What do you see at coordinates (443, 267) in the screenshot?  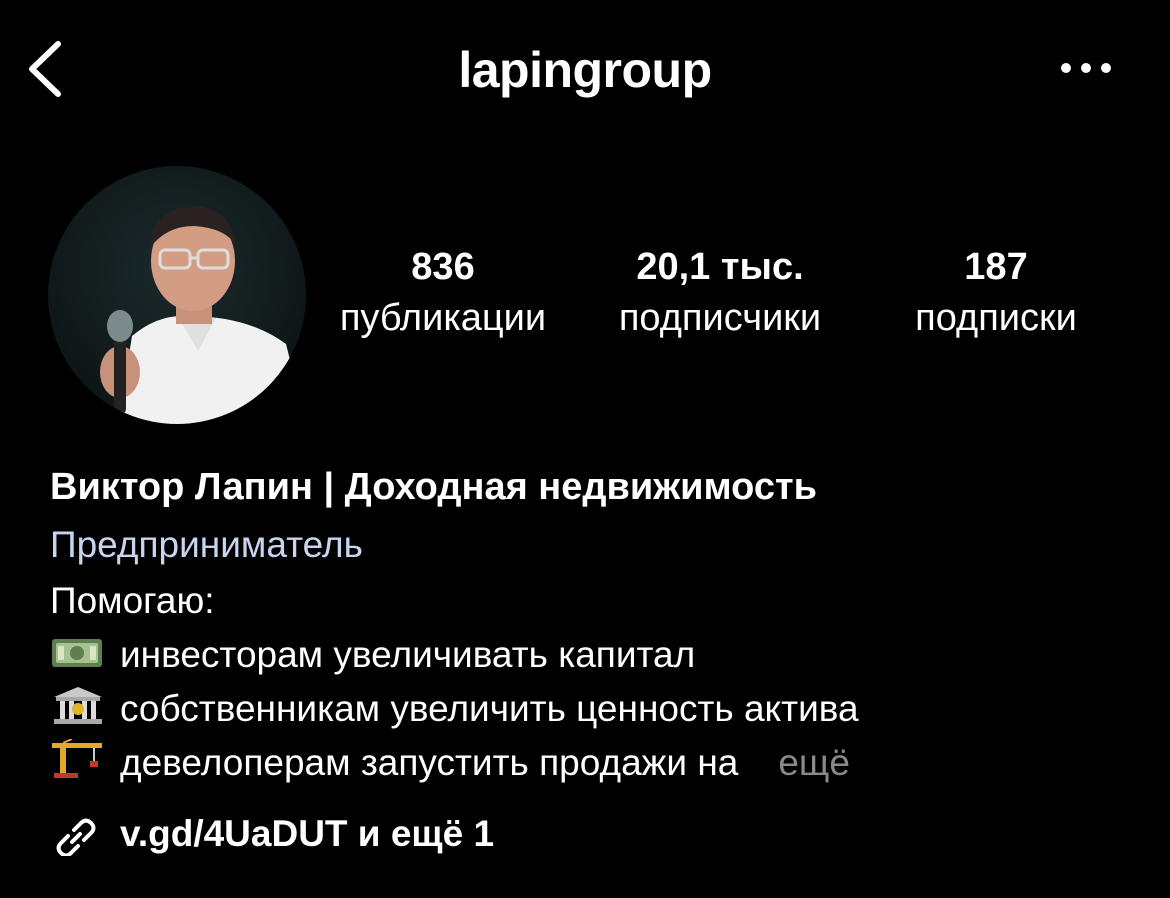 I see `posts-count-value: 836` at bounding box center [443, 267].